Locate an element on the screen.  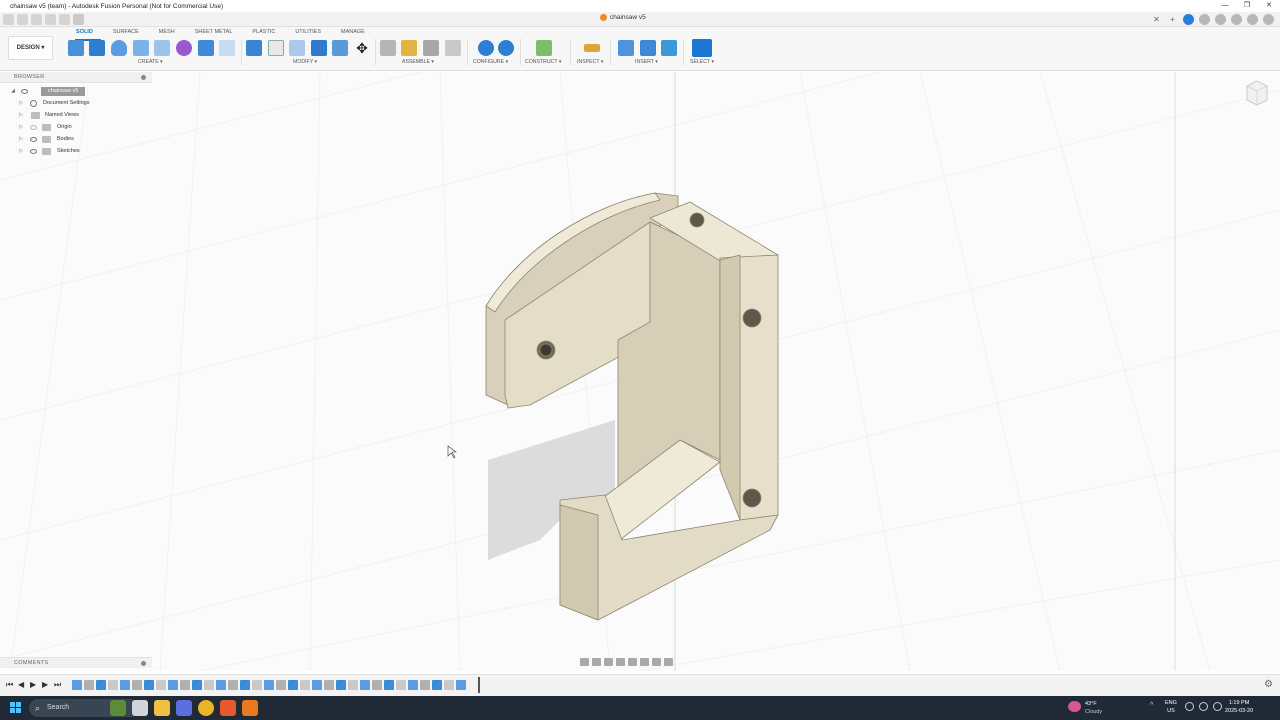
timeline-prev-button: ◀ is located at coordinates (21, 684).